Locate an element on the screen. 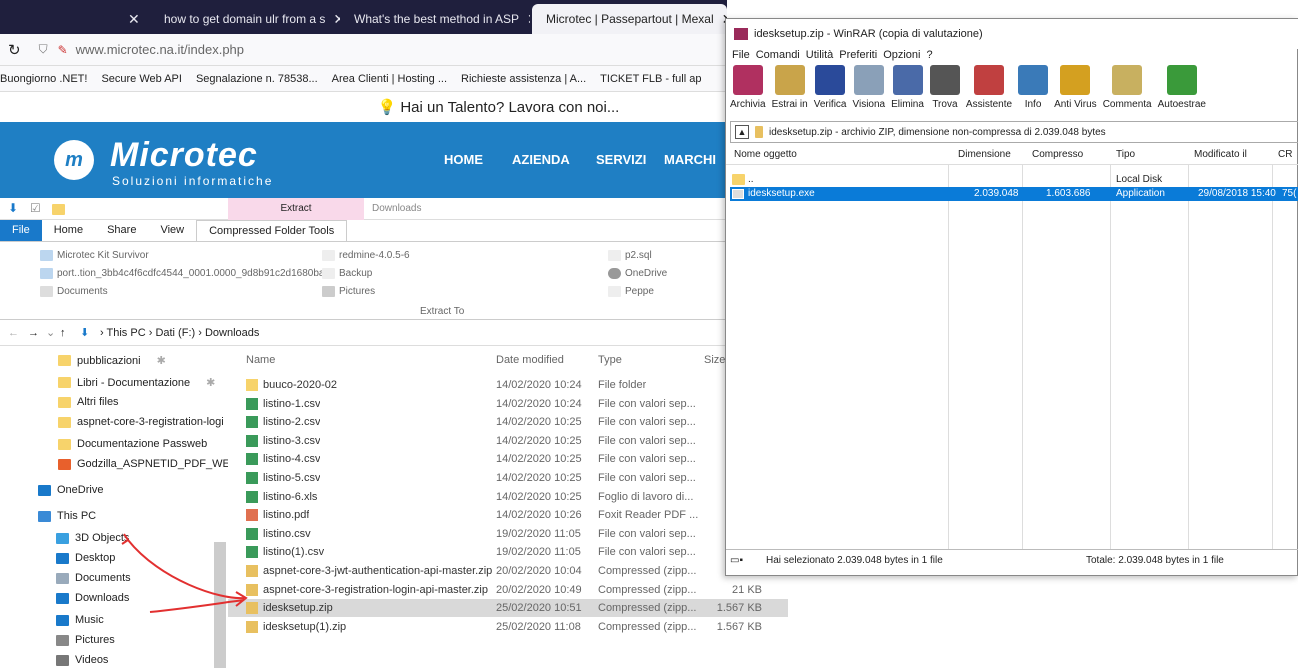 The image size is (1298, 668). tool-visiona: Visiona is located at coordinates (869, 92).